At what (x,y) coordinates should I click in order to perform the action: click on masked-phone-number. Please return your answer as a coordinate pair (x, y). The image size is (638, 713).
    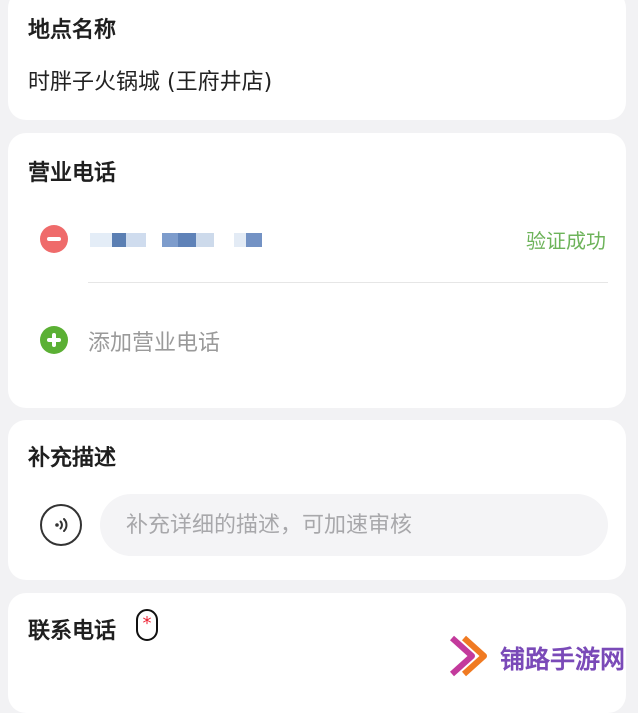
    Looking at the image, I should click on (180, 240).